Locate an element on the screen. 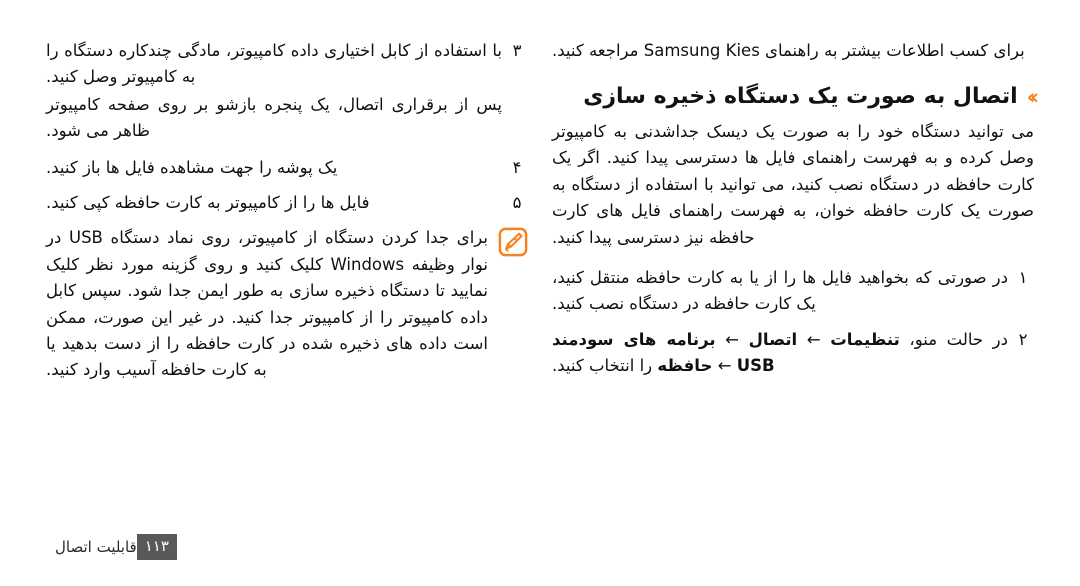 Image resolution: width=1080 pixels, height=586 pixels. footer-section-title: قابلیت اتصال is located at coordinates (96, 546).